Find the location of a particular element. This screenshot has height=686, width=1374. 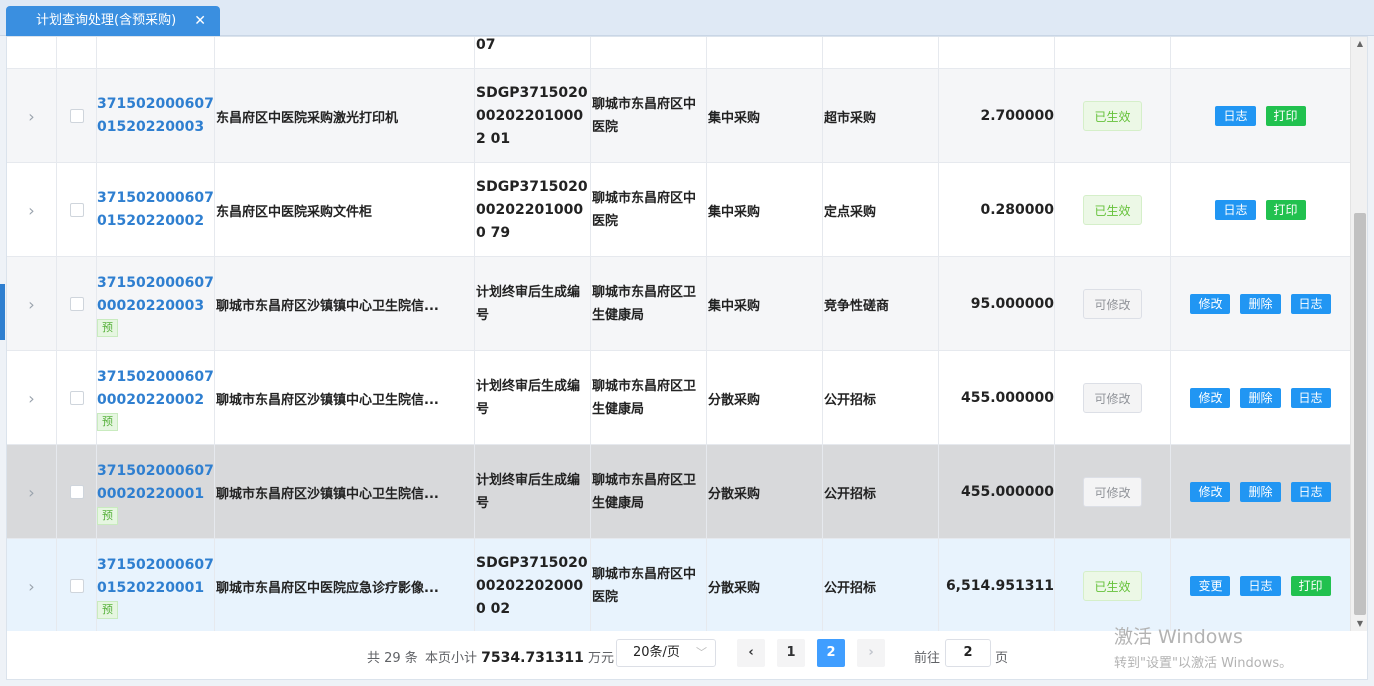

tab-bar: 计划查询处理(含预采购) ✕ is located at coordinates (687, 18).